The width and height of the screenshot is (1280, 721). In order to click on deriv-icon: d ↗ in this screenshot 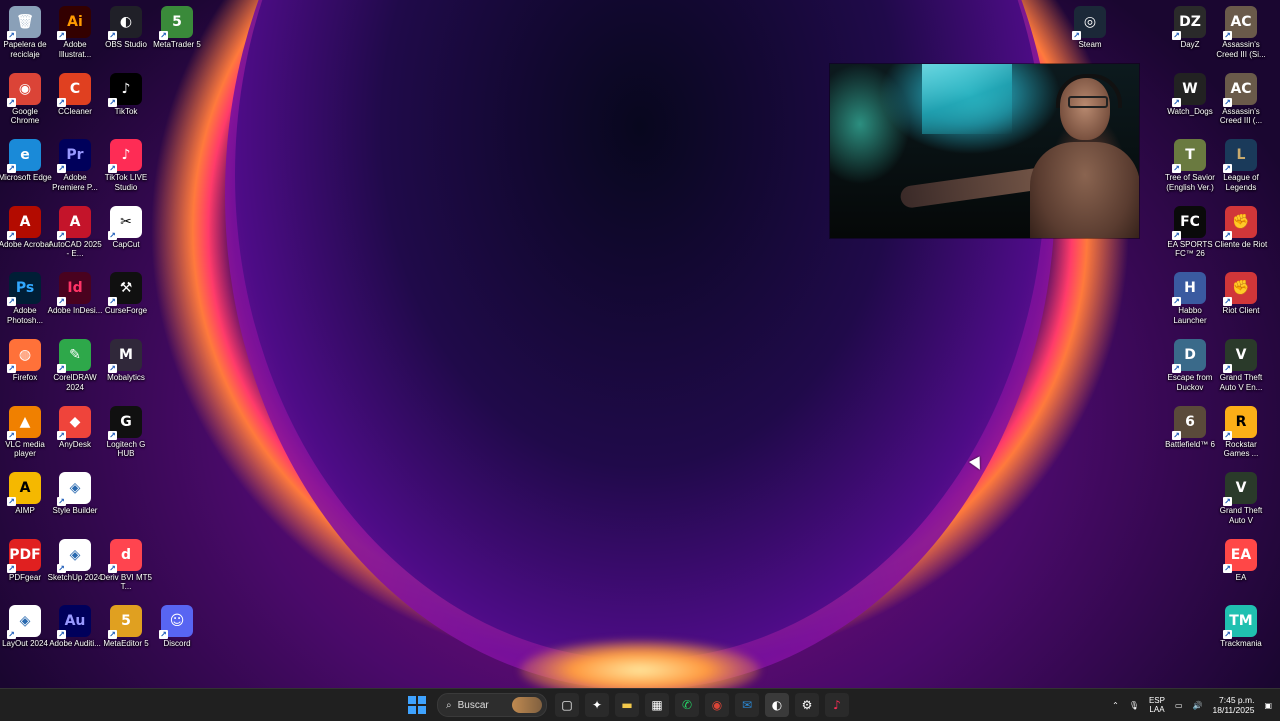, I will do `click(125, 555)`.